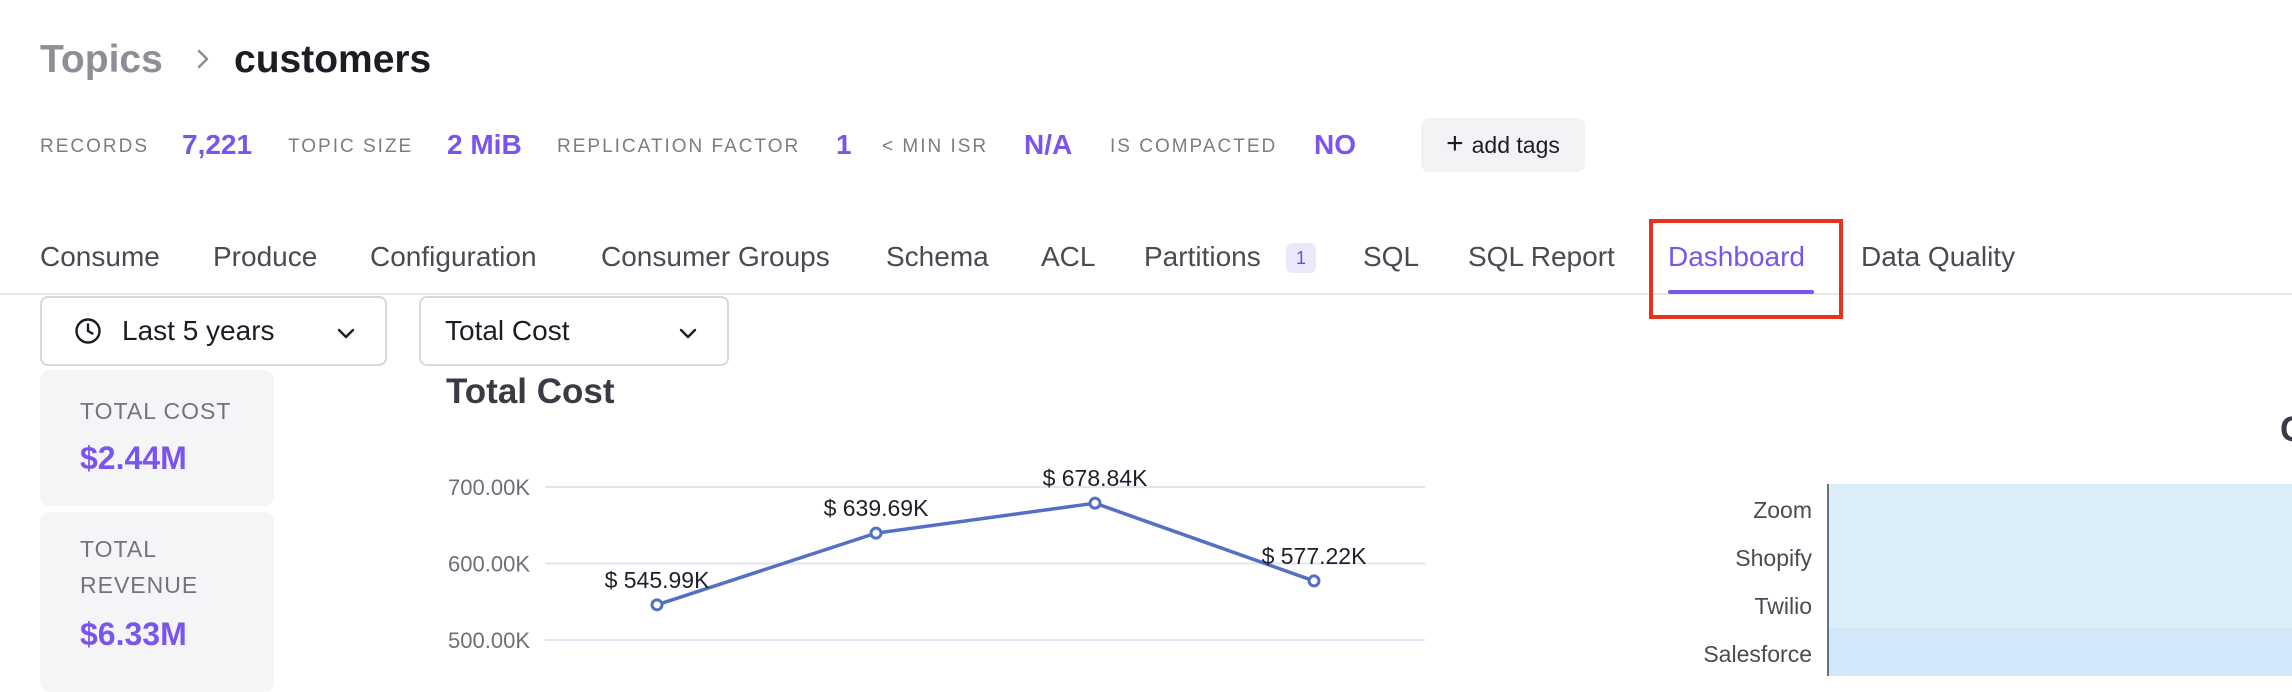 The width and height of the screenshot is (2292, 692). Describe the element at coordinates (484, 144) in the screenshot. I see `topic-size-value: 2 MiB` at that location.